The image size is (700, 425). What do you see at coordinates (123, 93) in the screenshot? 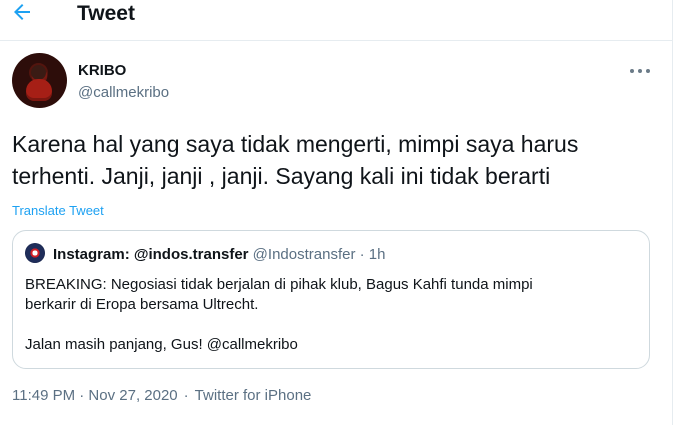
I see `author-username: @callmekribo` at bounding box center [123, 93].